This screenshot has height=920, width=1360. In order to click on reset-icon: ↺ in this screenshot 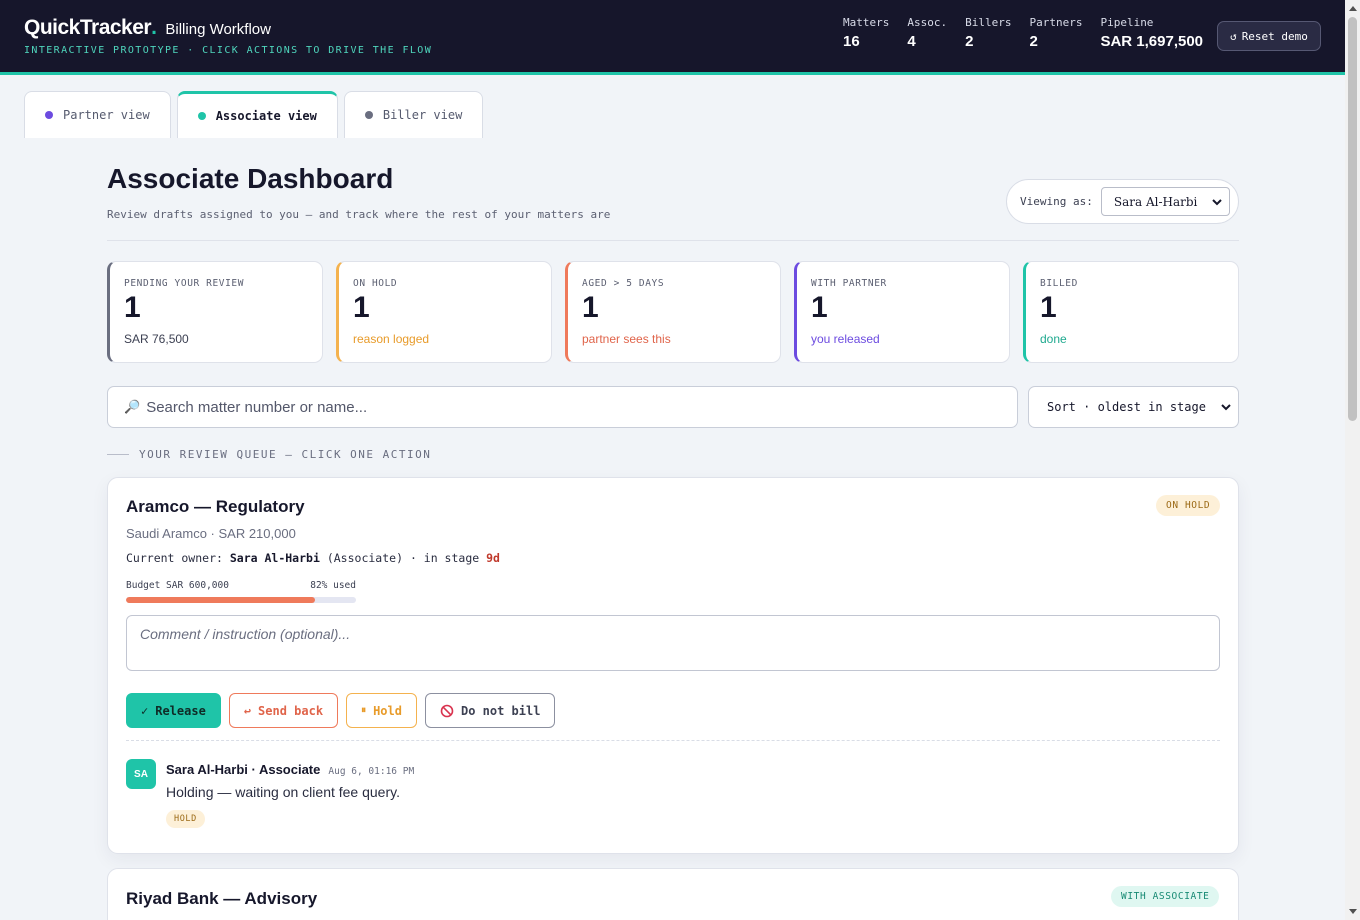, I will do `click(1233, 36)`.